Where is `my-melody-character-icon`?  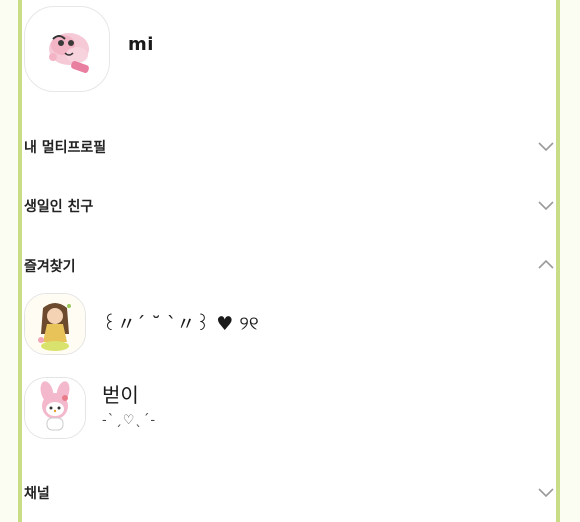
my-melody-character-icon is located at coordinates (55, 408).